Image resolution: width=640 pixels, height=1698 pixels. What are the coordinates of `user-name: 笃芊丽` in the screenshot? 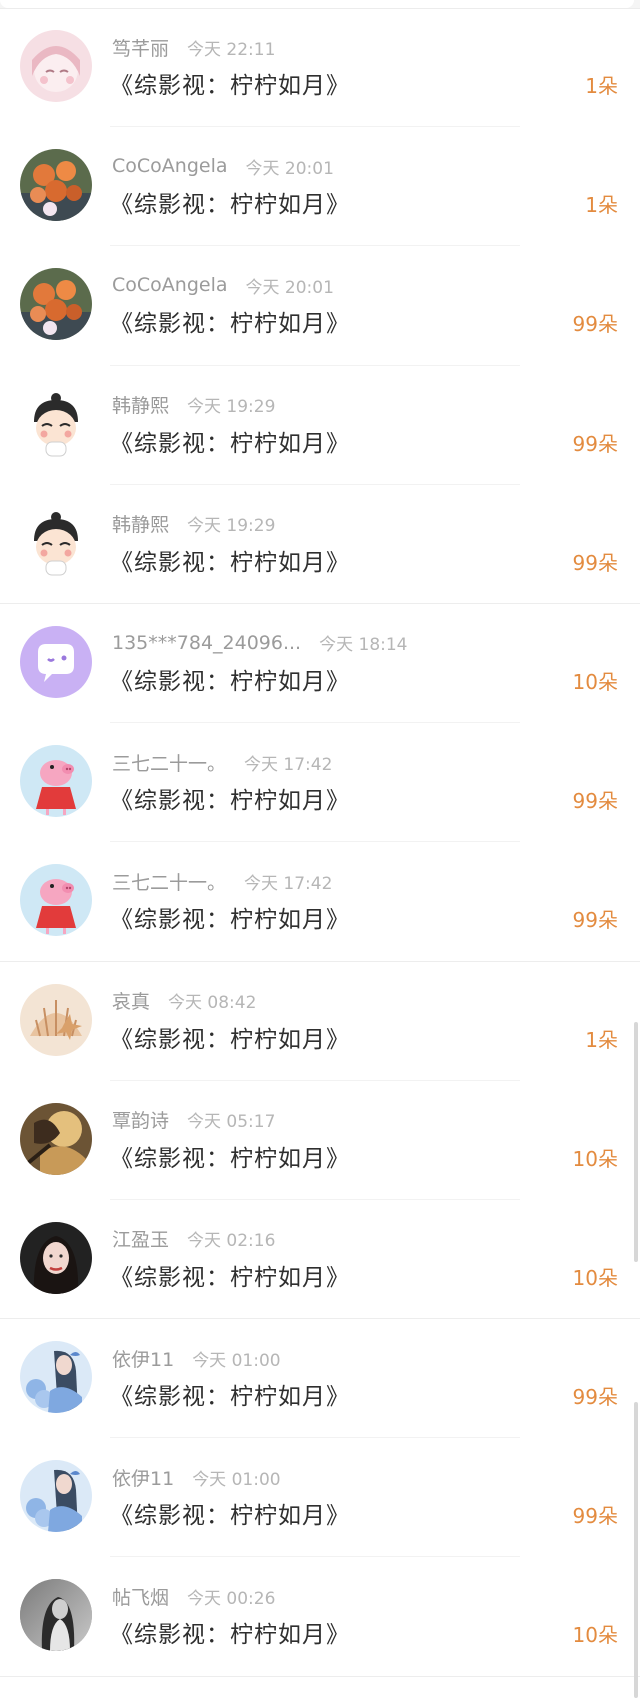 It's located at (140, 47).